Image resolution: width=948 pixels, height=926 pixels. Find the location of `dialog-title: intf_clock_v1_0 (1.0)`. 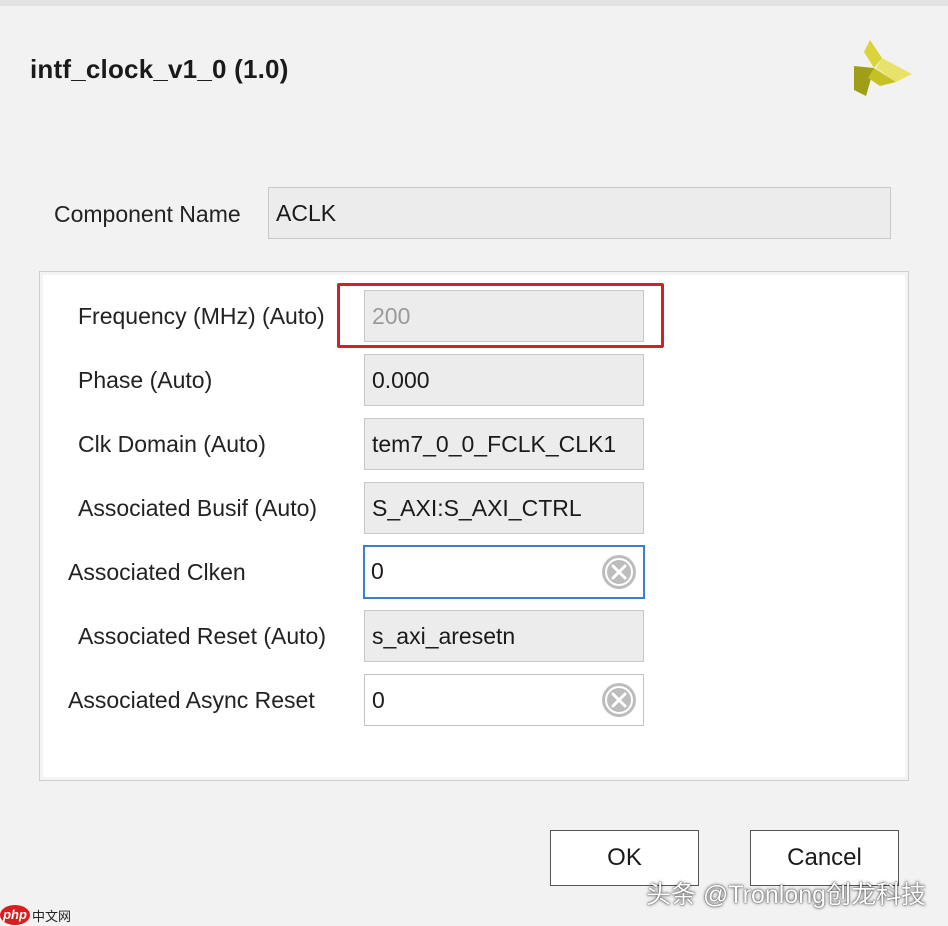

dialog-title: intf_clock_v1_0 (1.0) is located at coordinates (159, 69).